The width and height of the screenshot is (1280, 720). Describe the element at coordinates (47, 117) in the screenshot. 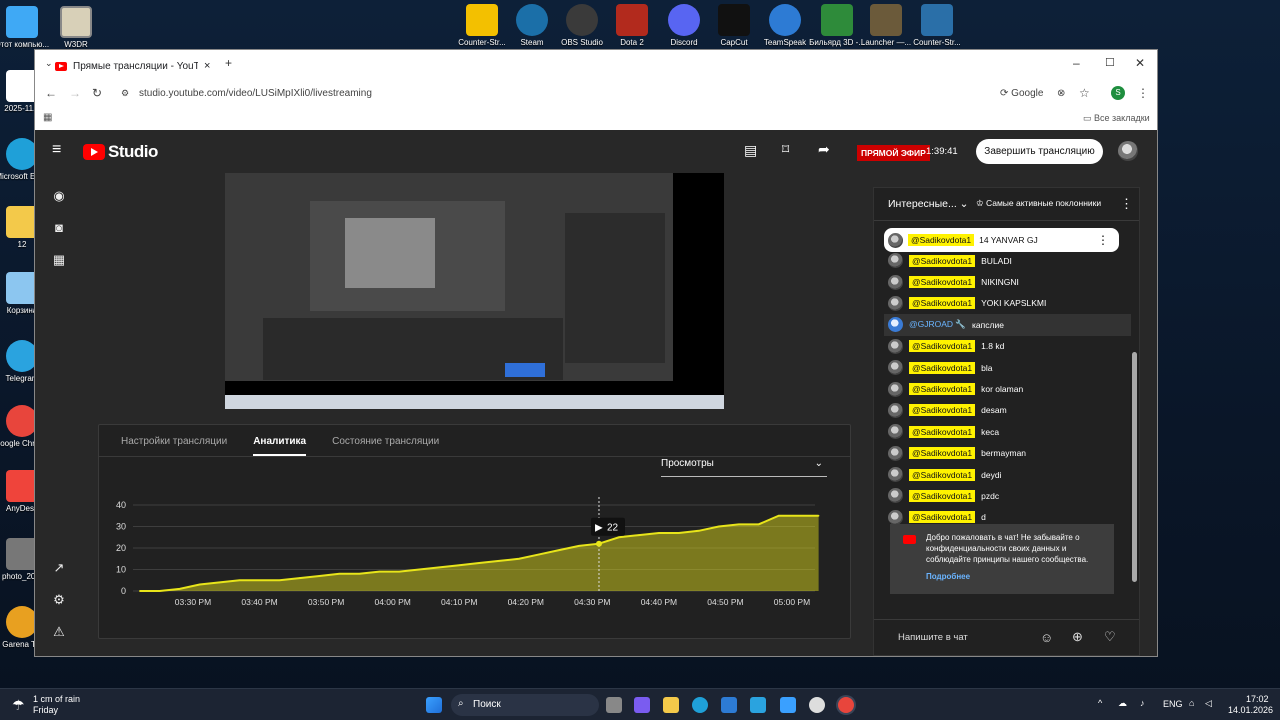

I see `apps-grid-icon: ▦` at that location.